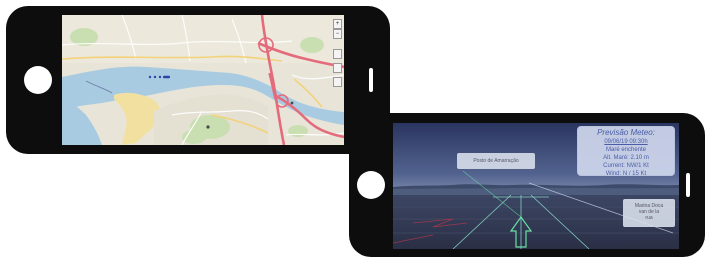  Describe the element at coordinates (496, 161) in the screenshot. I see `mooring-post-label: Posto de Amarração` at that location.